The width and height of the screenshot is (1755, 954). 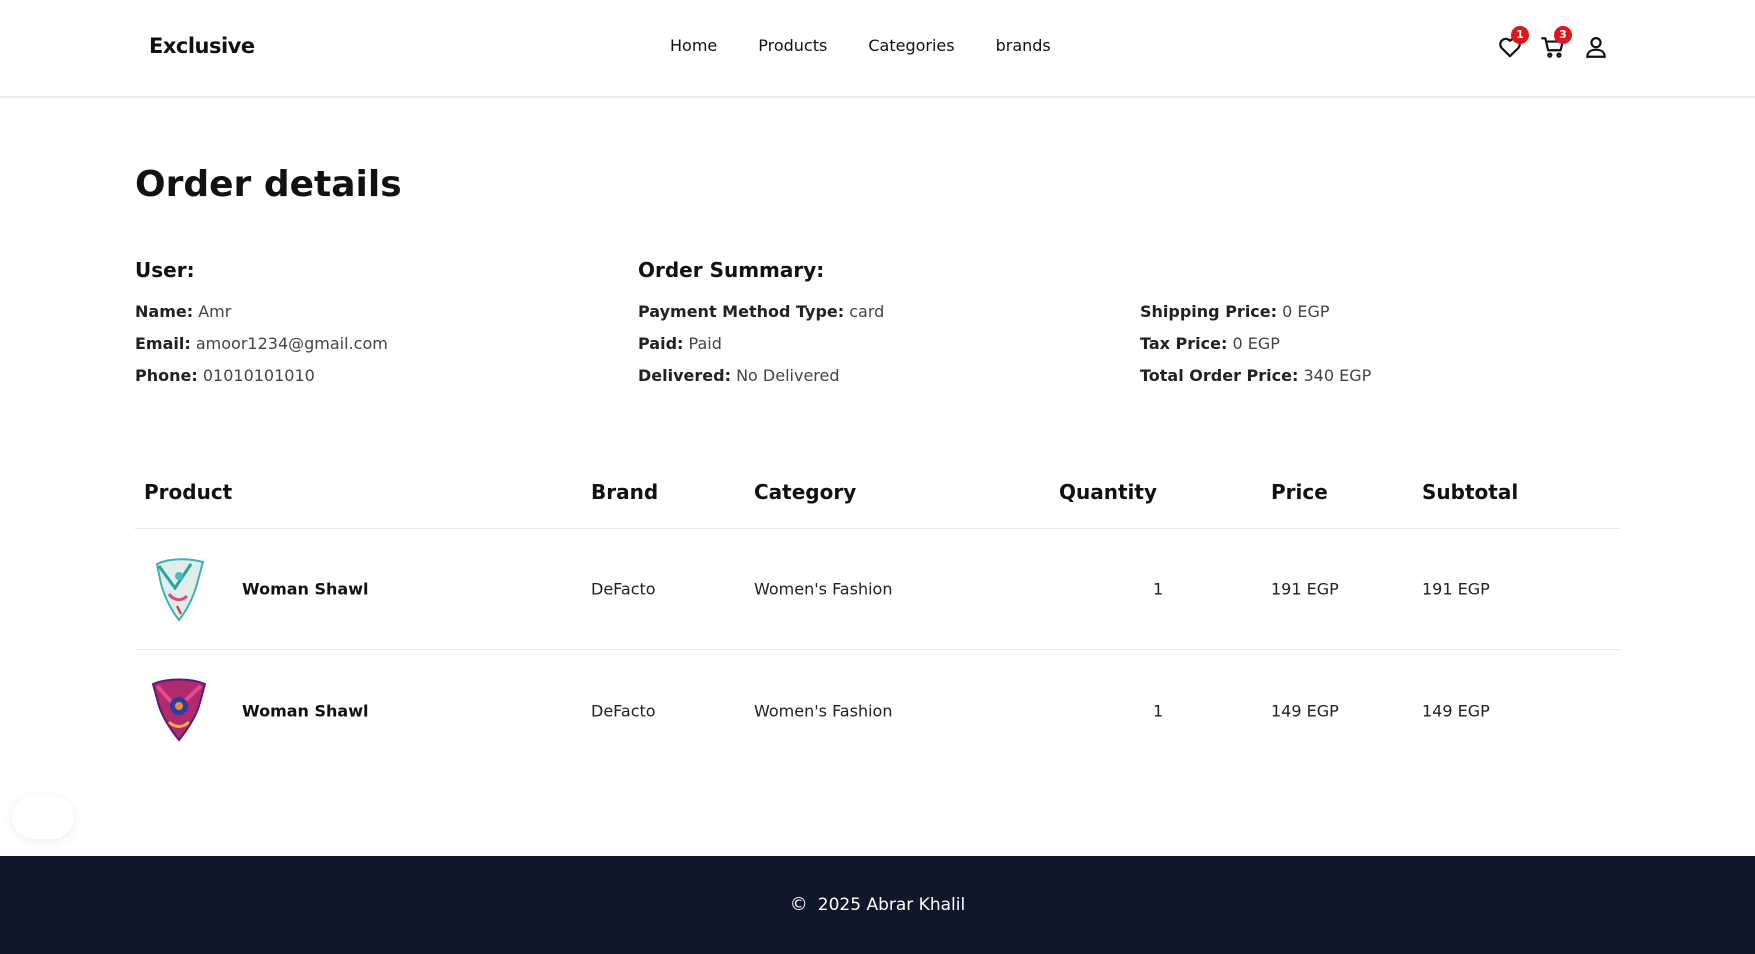 I want to click on payment-value: card, so click(x=867, y=311).